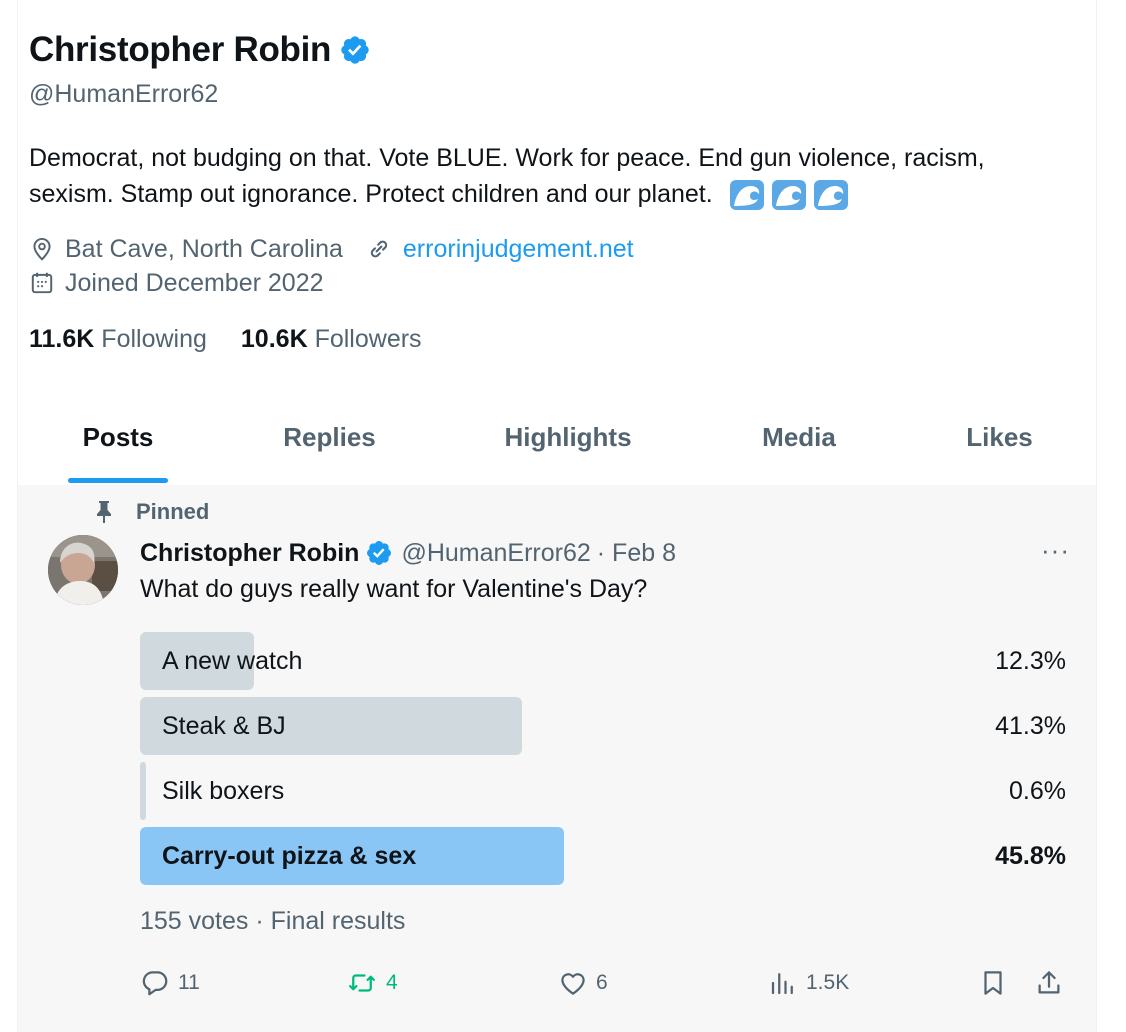  I want to click on views-button: 1.5K, so click(808, 983).